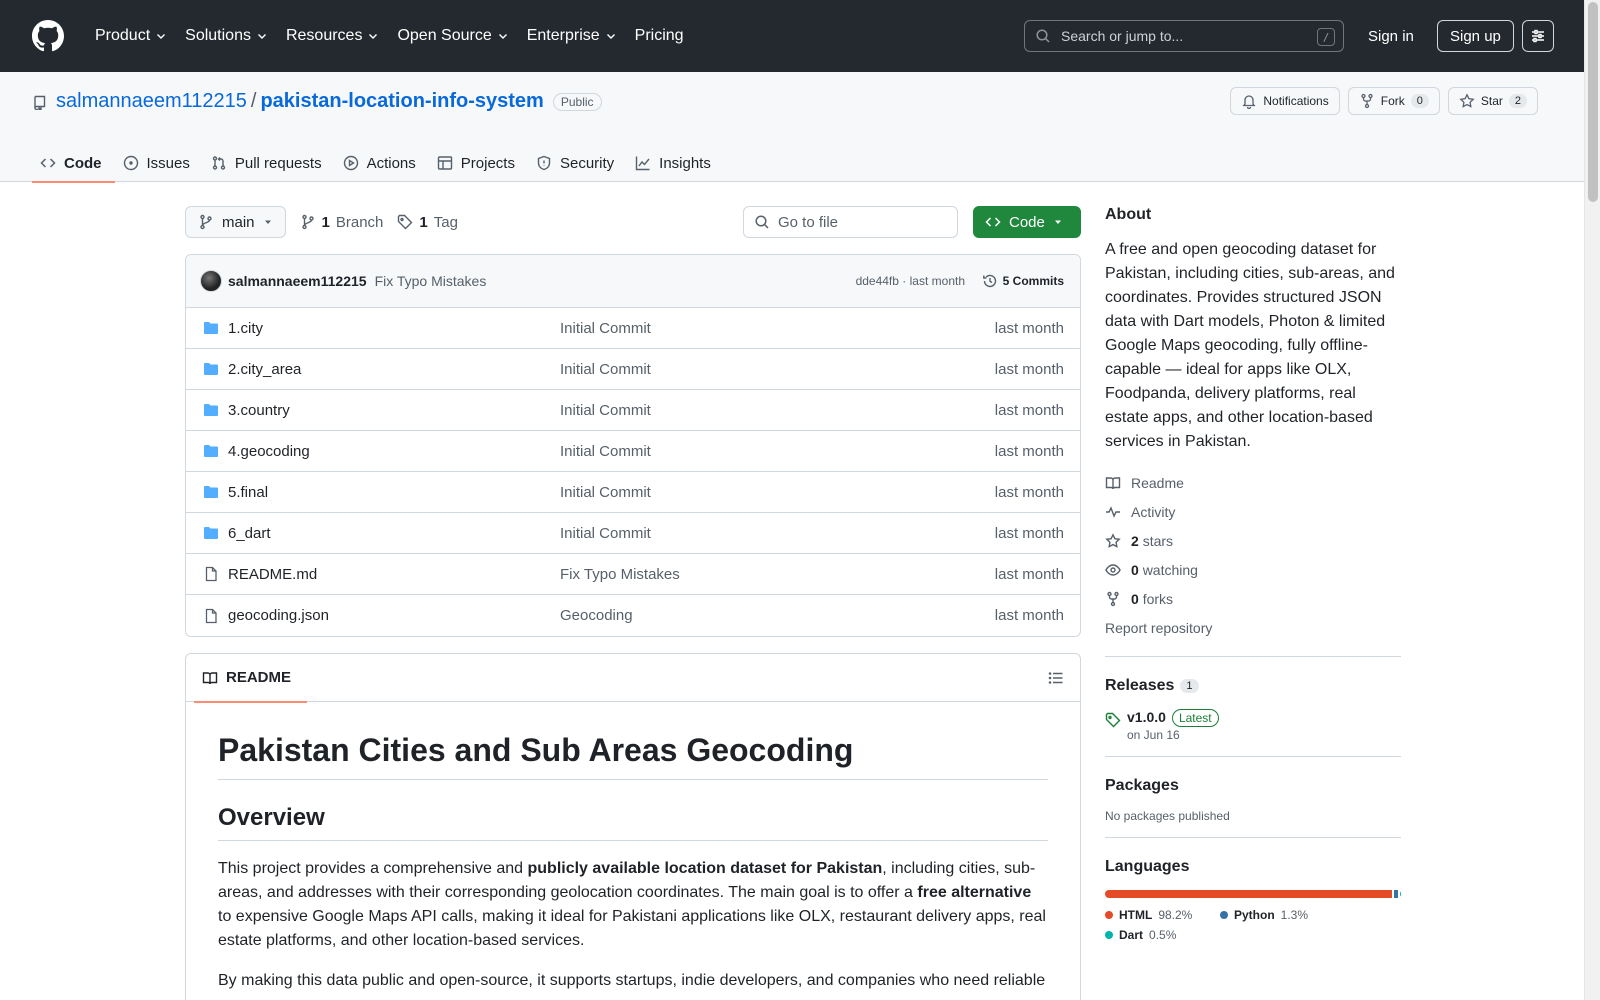 Image resolution: width=1600 pixels, height=1000 pixels. What do you see at coordinates (405, 222) in the screenshot?
I see `tag-icon` at bounding box center [405, 222].